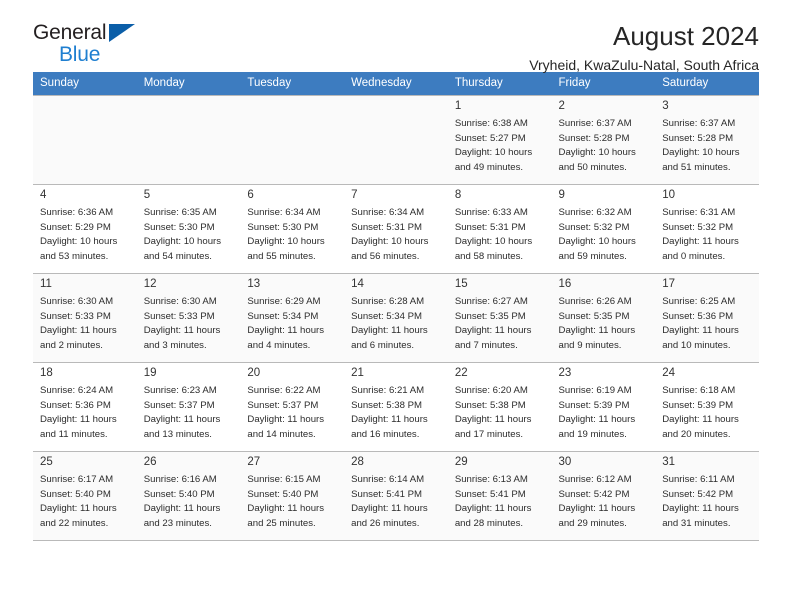  Describe the element at coordinates (292, 84) in the screenshot. I see `weekday-header-tuesday: Tuesday` at that location.